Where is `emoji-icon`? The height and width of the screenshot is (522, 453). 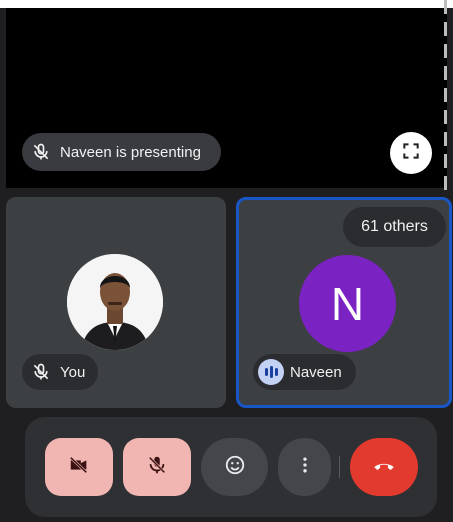 emoji-icon is located at coordinates (235, 467).